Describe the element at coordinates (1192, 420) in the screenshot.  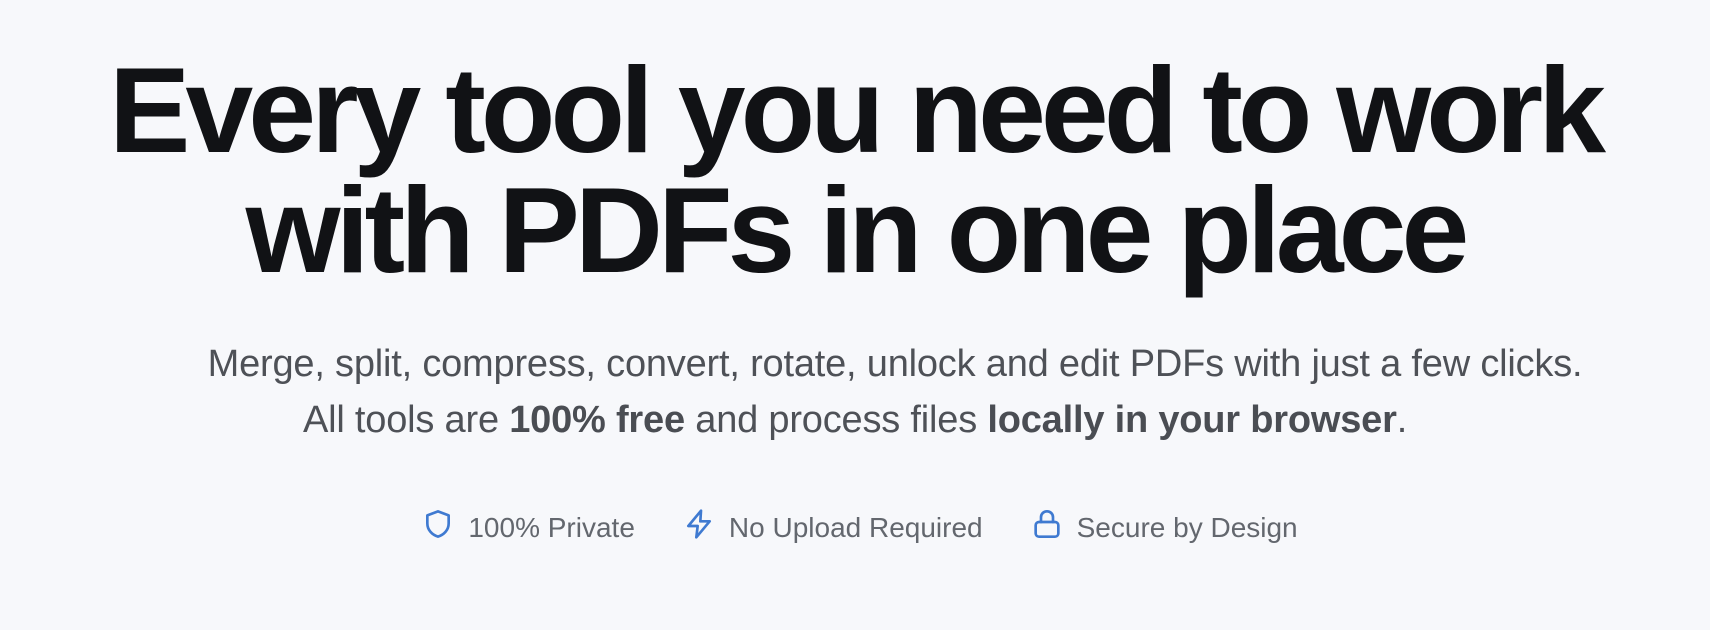
I see `subtitle-emphasis-local: locally in your browser` at that location.